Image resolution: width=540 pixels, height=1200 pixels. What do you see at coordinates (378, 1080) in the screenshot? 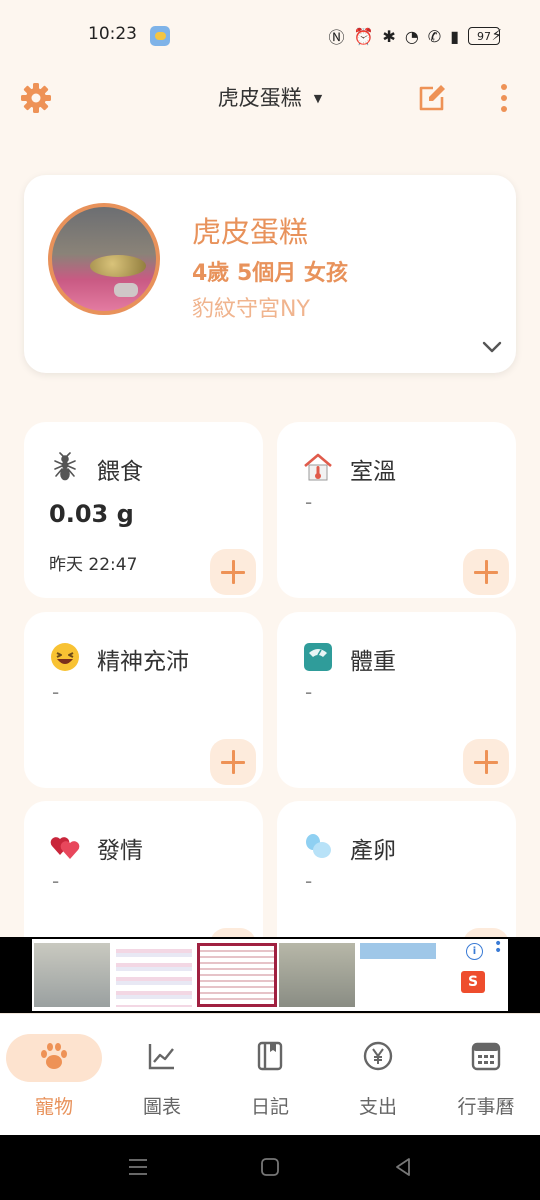
I see `nav-expenses: 支出` at bounding box center [378, 1080].